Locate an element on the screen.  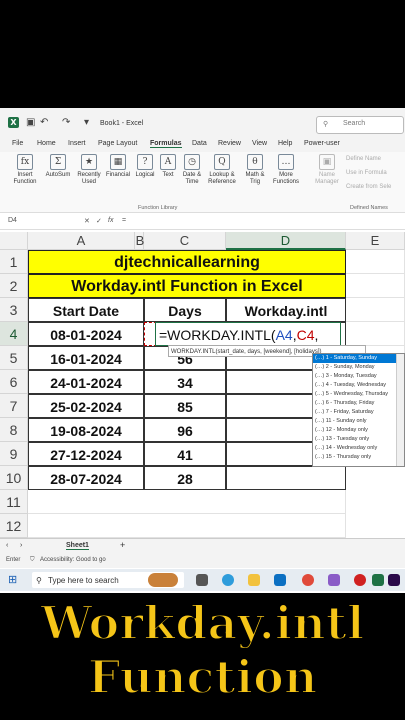
add-sheet-button: + is located at coordinates (122, 545).